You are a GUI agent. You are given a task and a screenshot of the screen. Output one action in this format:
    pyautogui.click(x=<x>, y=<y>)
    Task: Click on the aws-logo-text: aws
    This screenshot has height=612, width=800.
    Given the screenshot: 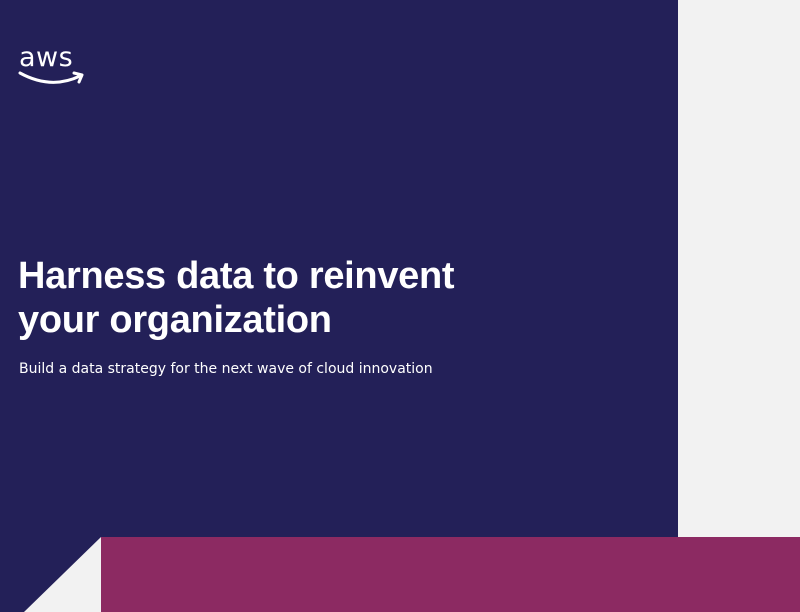 What is the action you would take?
    pyautogui.click(x=46, y=57)
    